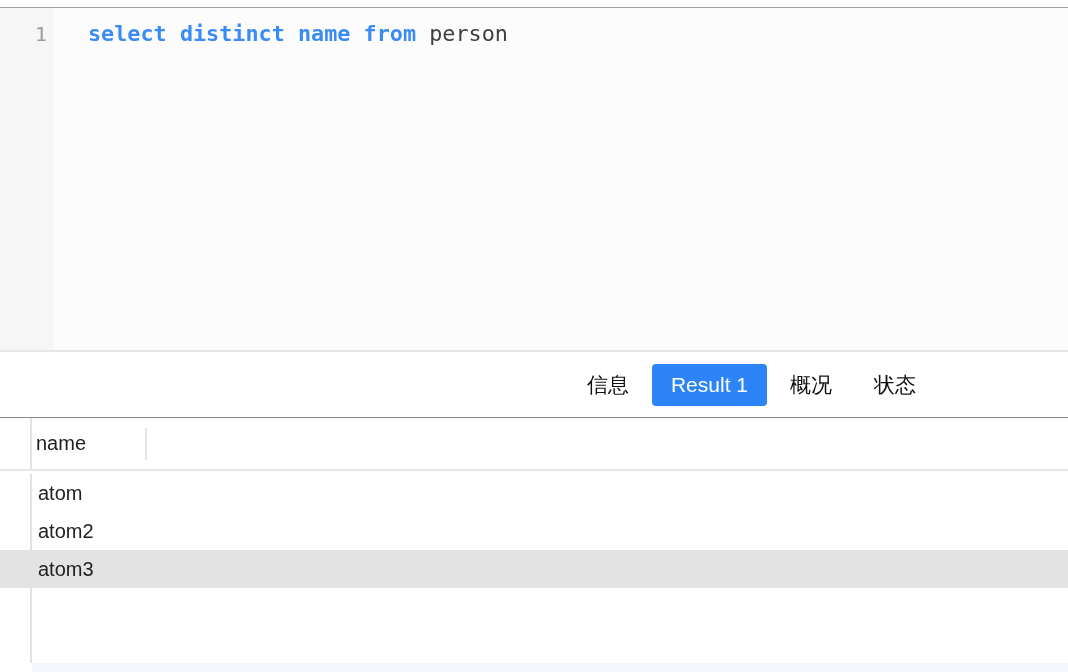  What do you see at coordinates (298, 34) in the screenshot?
I see `code-line: select distinct name from person` at bounding box center [298, 34].